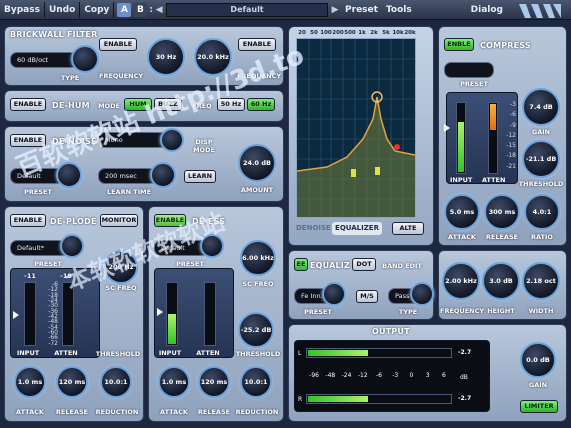  What do you see at coordinates (542, 237) in the screenshot?
I see `compressor-ratio-label: RATIO` at bounding box center [542, 237].